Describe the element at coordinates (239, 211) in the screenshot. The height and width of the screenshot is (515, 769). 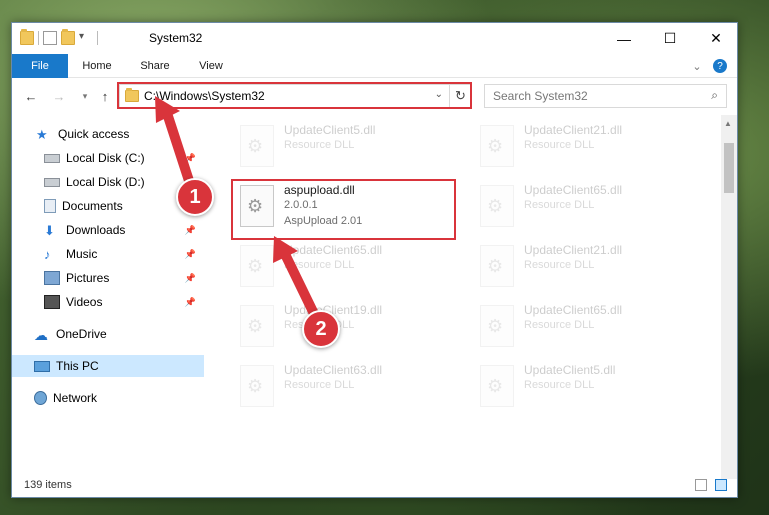
I see `annotation-arrows` at that location.